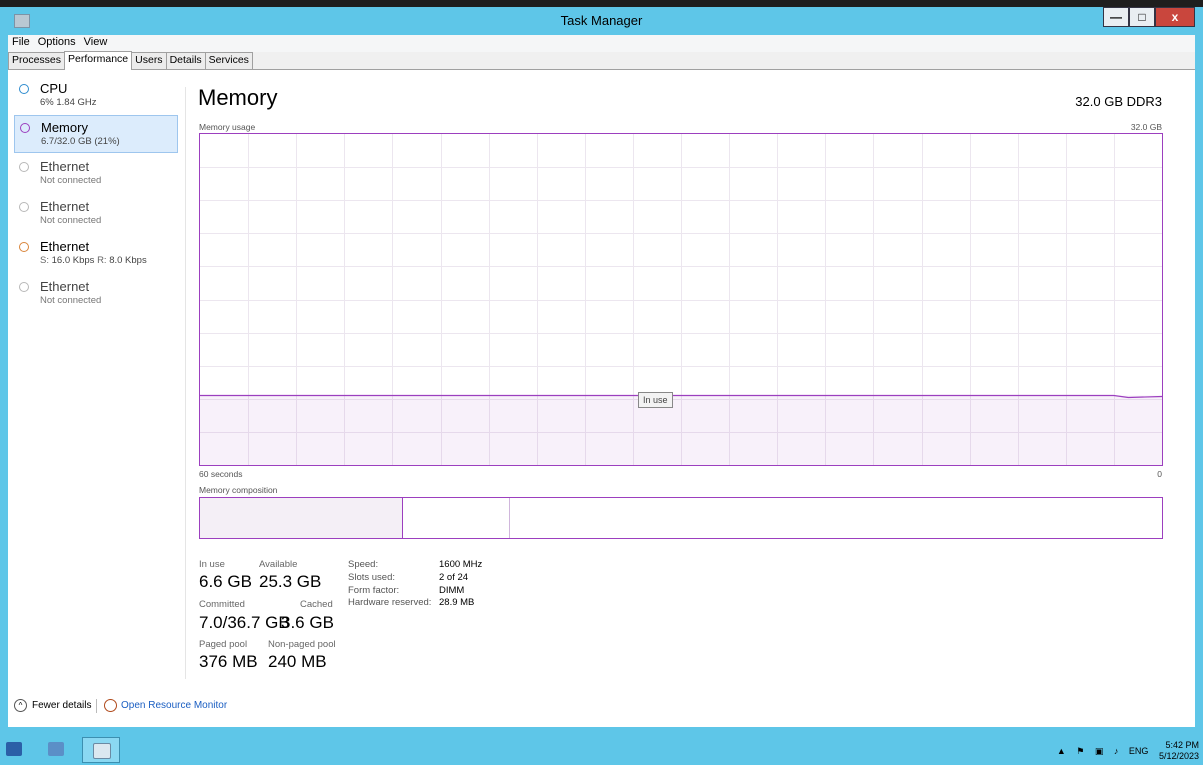  I want to click on cached-label: Cached, so click(316, 604).